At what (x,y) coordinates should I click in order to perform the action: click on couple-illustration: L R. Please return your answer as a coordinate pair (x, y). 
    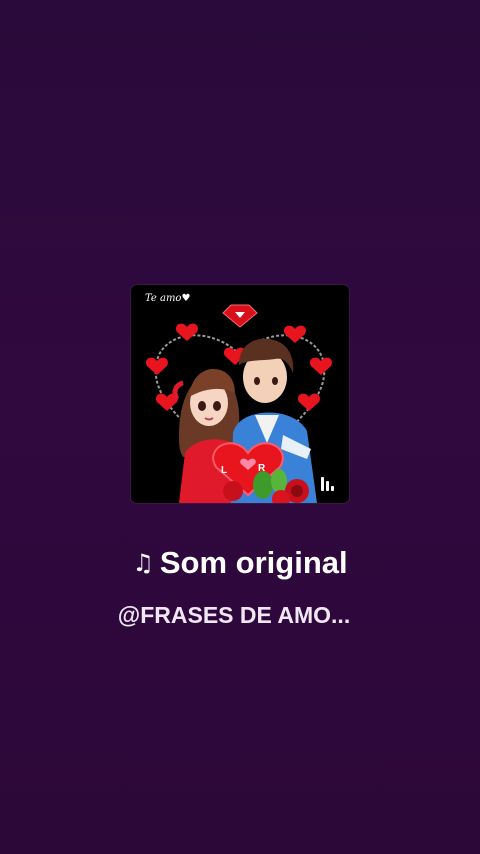
    Looking at the image, I should click on (239, 403).